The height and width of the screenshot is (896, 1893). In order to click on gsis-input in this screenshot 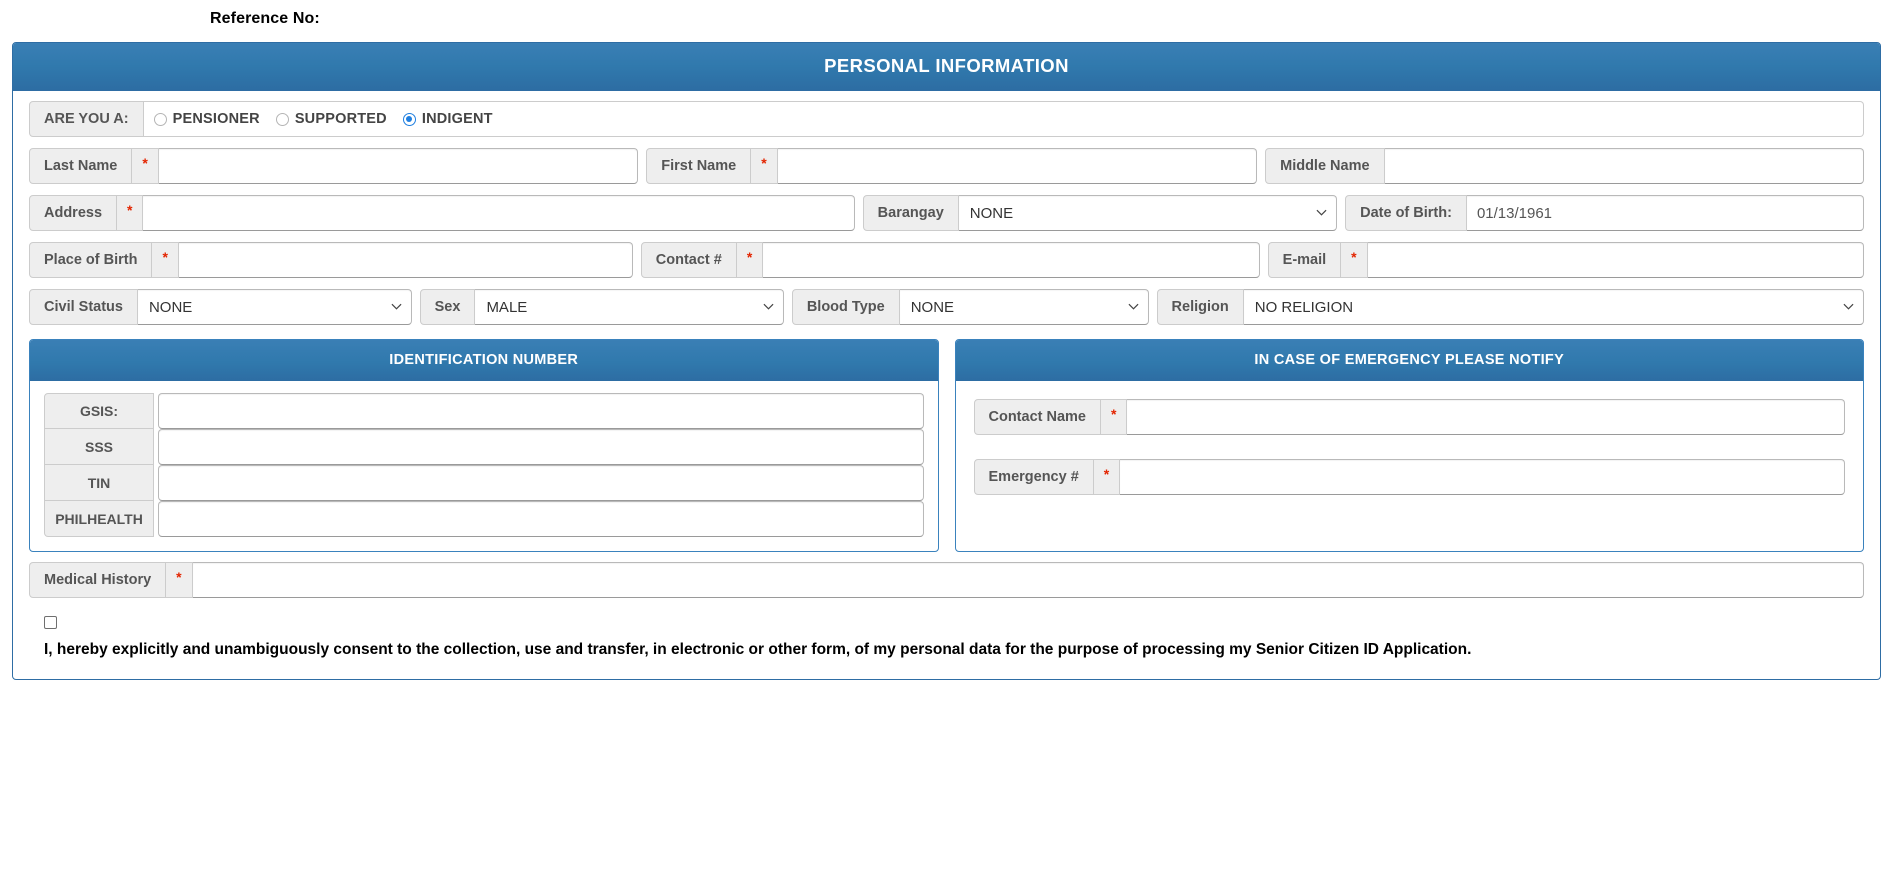, I will do `click(541, 411)`.